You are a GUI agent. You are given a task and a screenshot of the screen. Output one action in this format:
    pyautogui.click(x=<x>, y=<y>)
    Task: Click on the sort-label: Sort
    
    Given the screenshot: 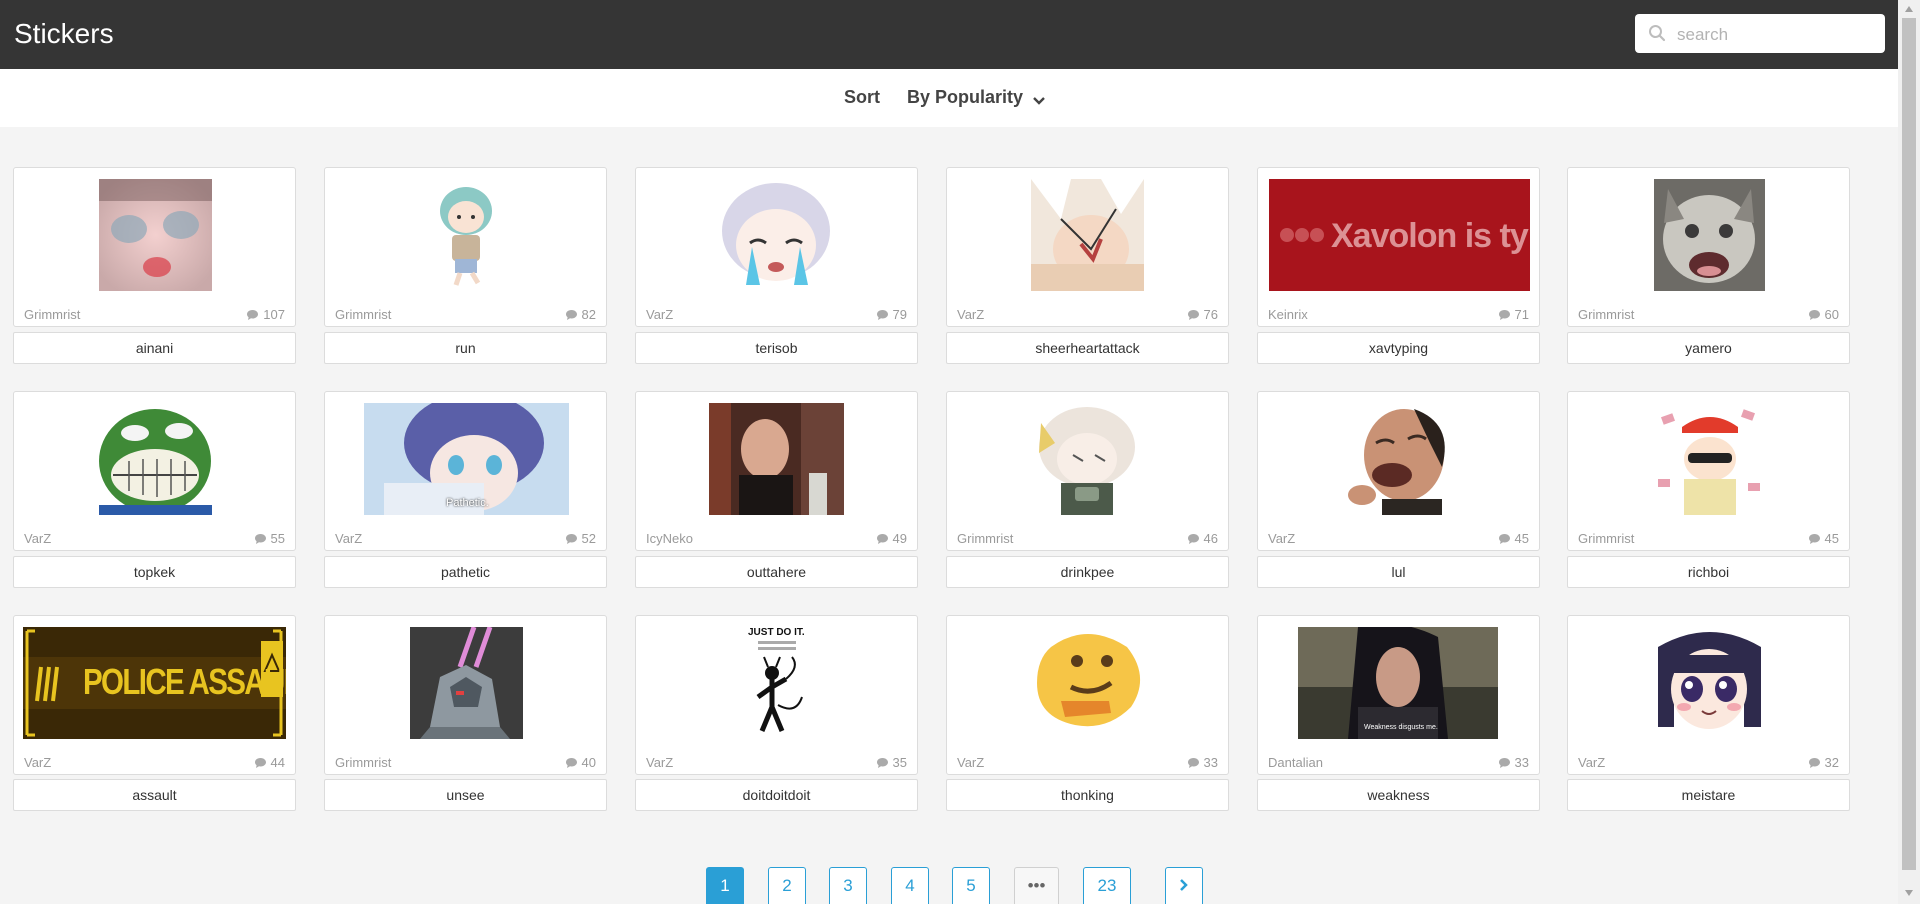 What is the action you would take?
    pyautogui.click(x=862, y=97)
    